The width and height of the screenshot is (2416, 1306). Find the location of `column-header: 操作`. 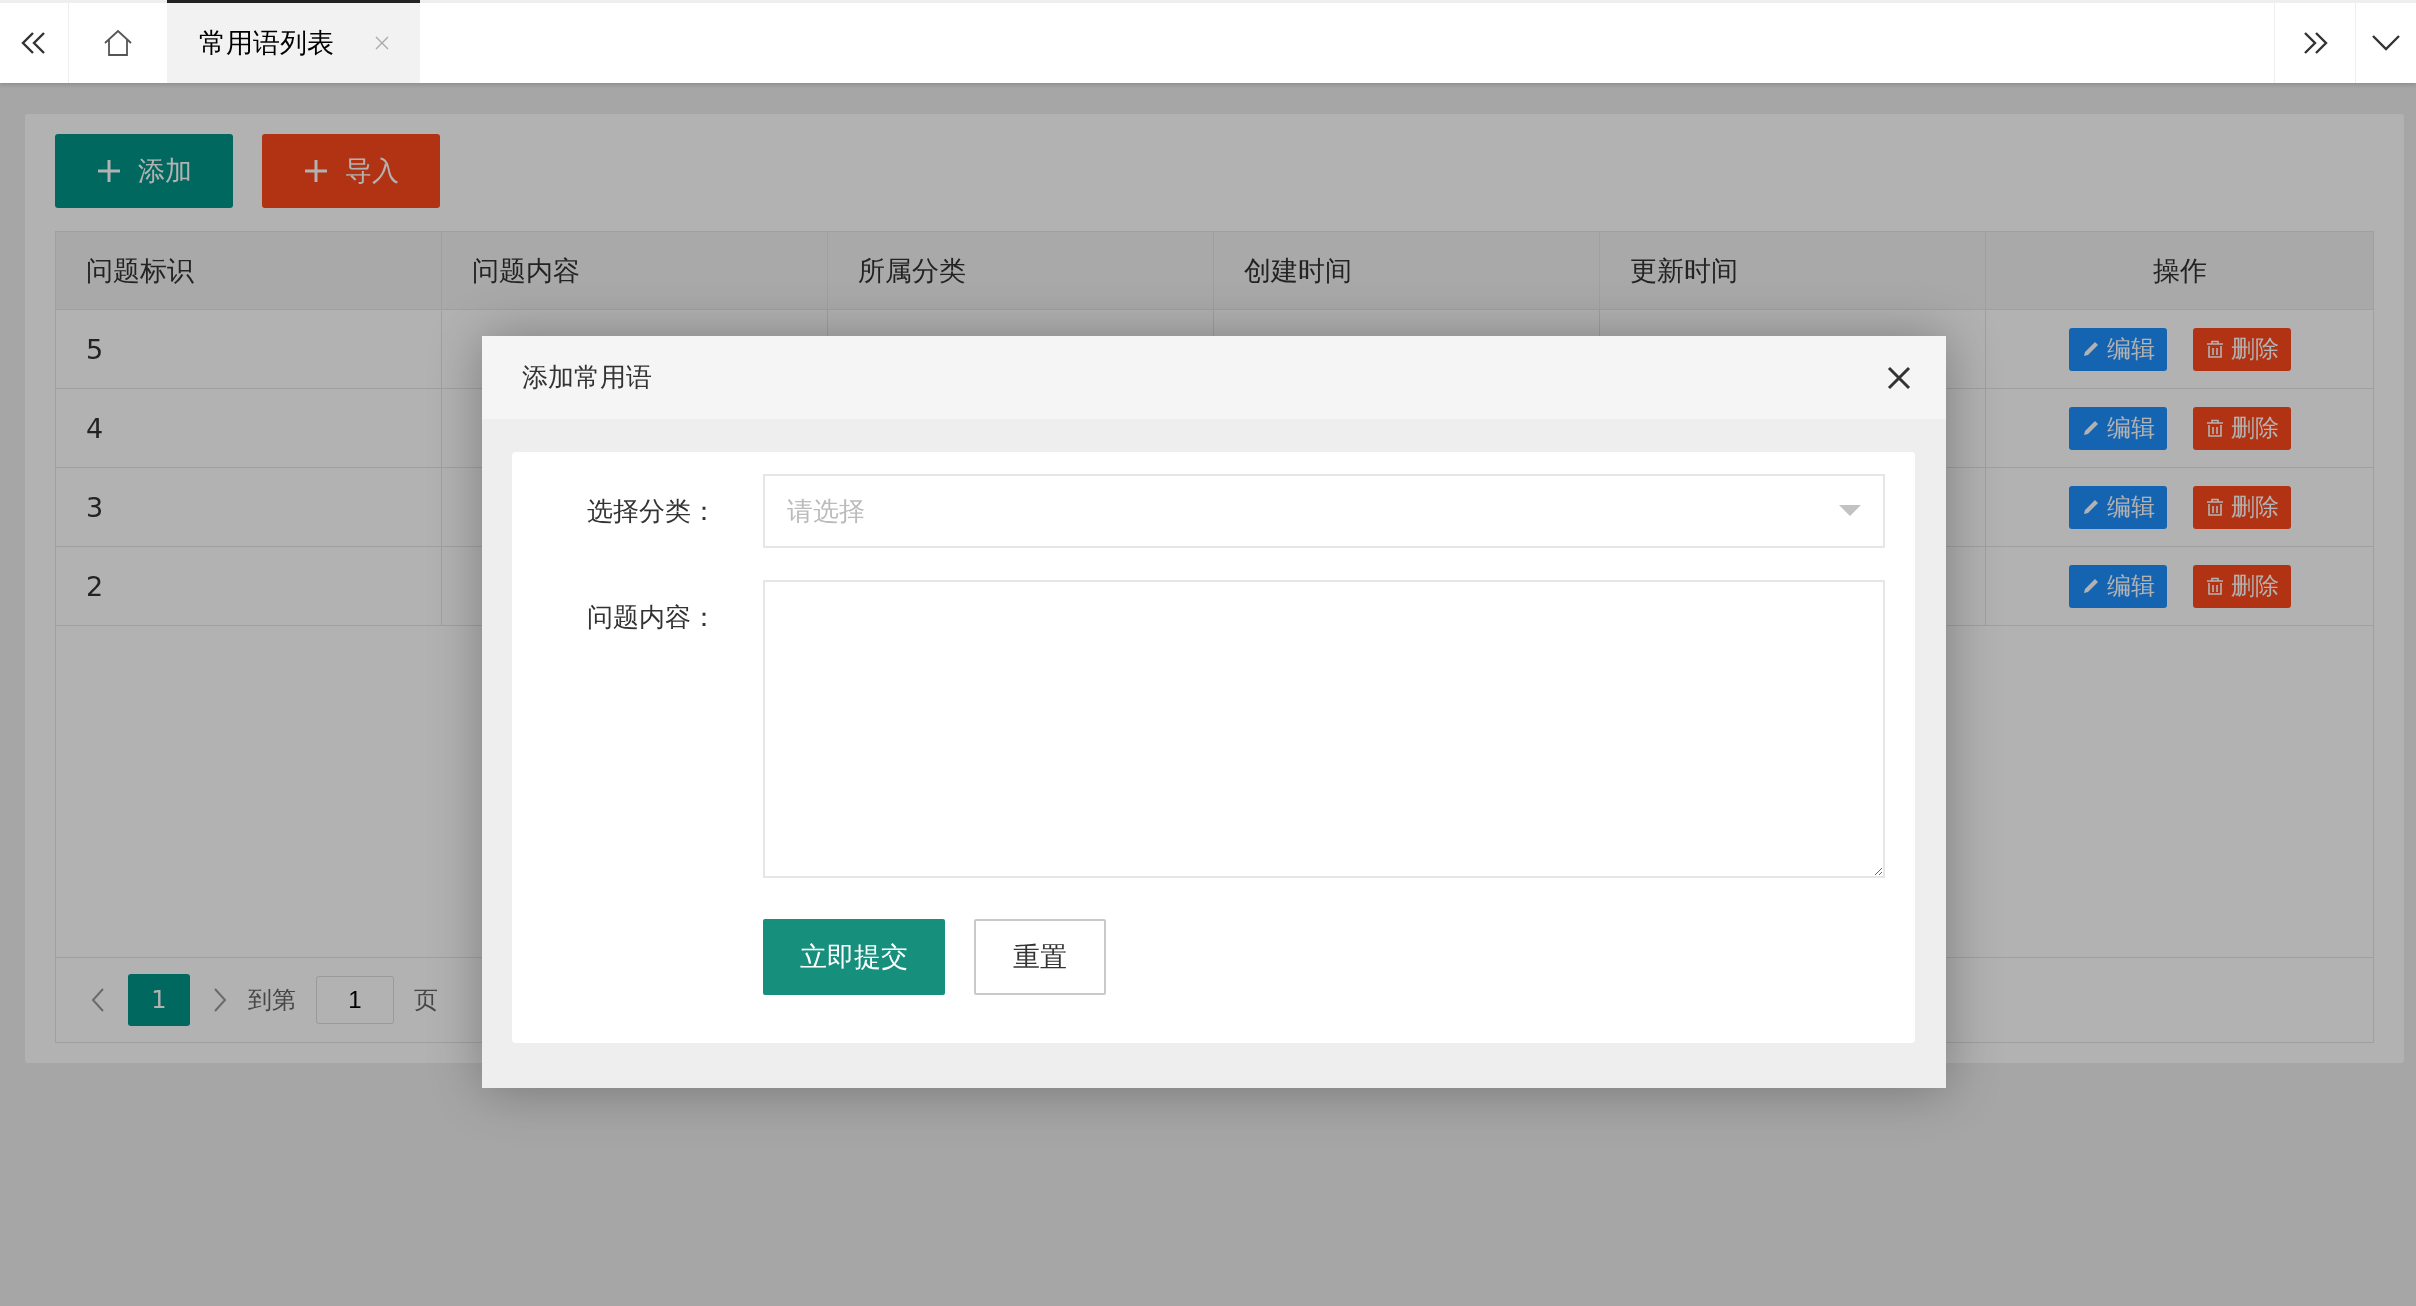

column-header: 操作 is located at coordinates (2179, 270).